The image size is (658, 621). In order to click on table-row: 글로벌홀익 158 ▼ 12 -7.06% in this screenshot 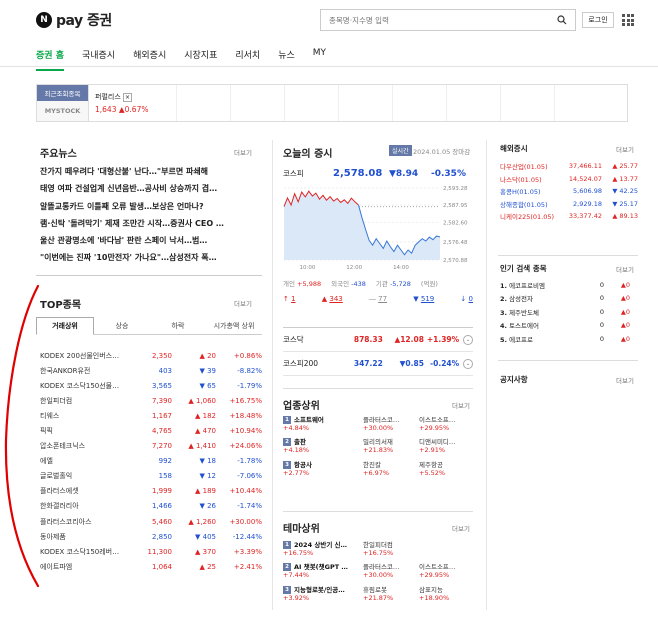, I will do `click(151, 476)`.